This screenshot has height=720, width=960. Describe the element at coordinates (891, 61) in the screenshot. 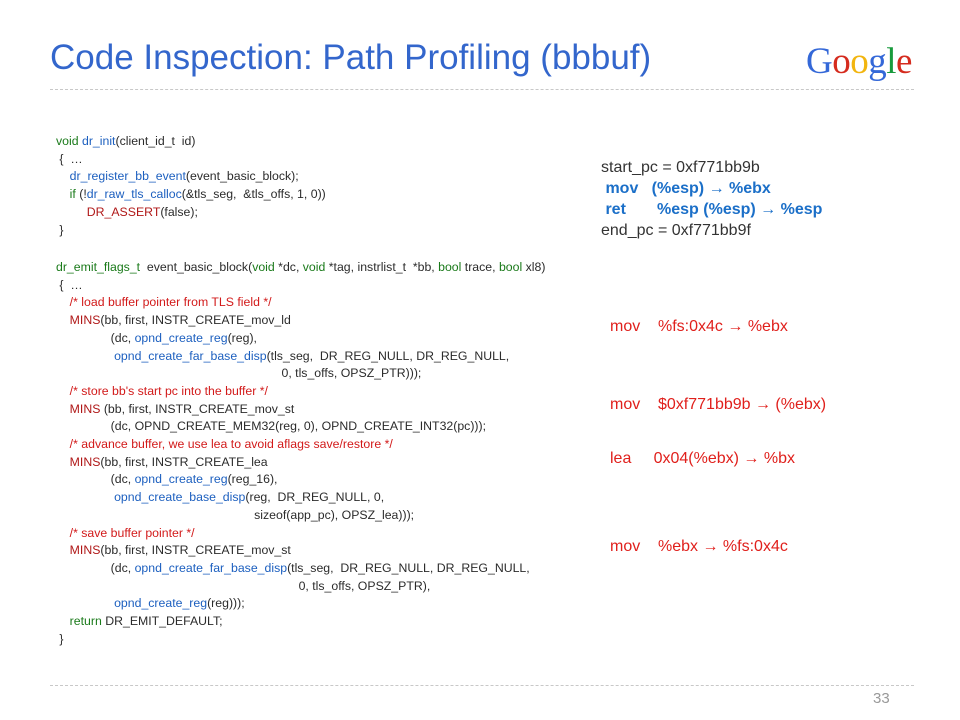

I see `logo-letter: l` at that location.